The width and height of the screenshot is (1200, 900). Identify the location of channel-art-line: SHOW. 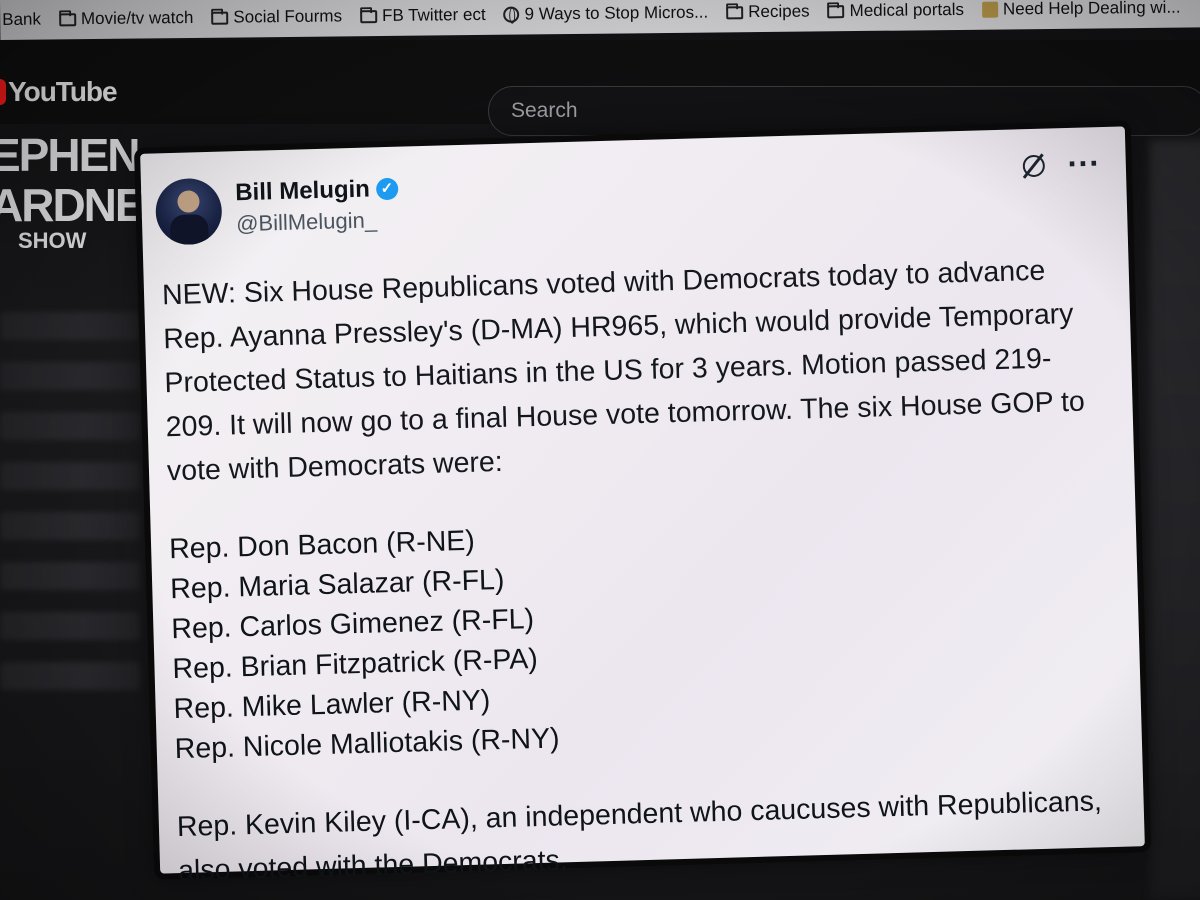
(52, 240).